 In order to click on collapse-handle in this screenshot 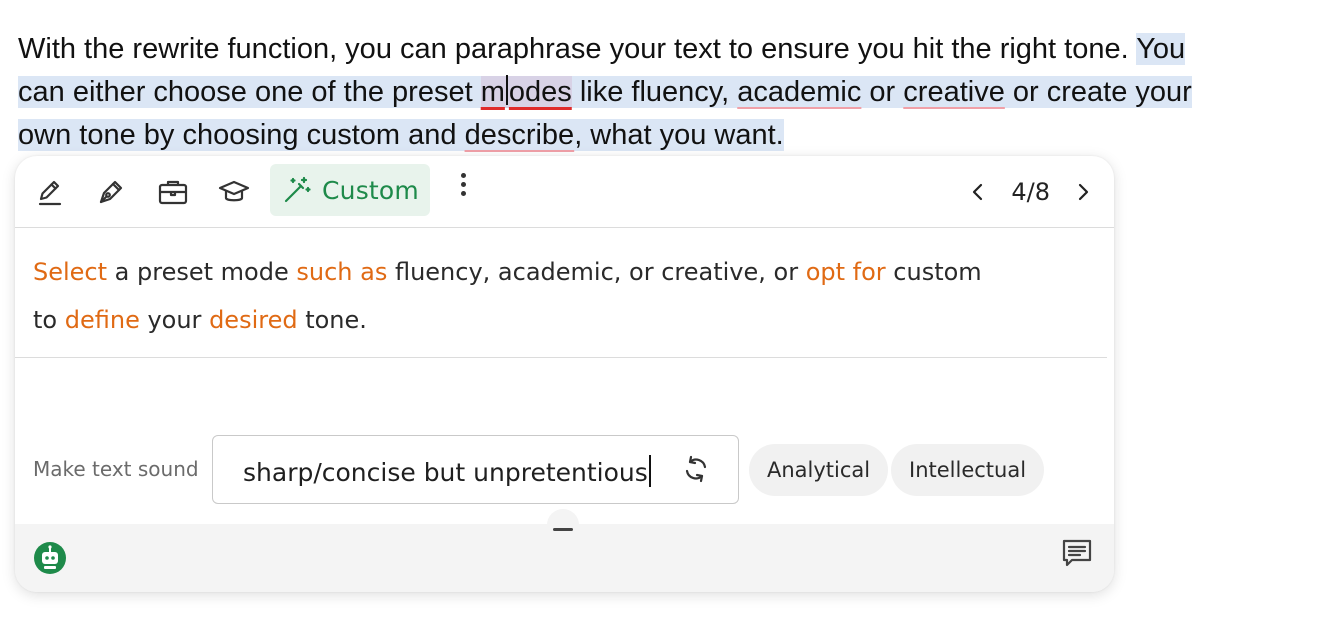, I will do `click(563, 525)`.